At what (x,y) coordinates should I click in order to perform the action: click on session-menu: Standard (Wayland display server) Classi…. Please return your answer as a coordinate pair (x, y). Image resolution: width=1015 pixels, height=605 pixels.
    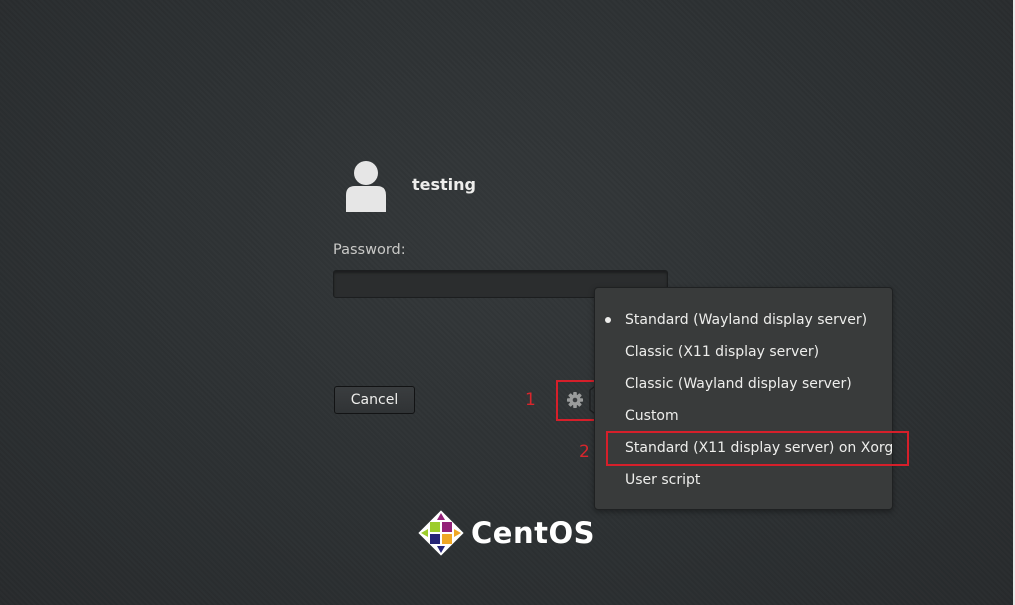
    Looking at the image, I should click on (743, 398).